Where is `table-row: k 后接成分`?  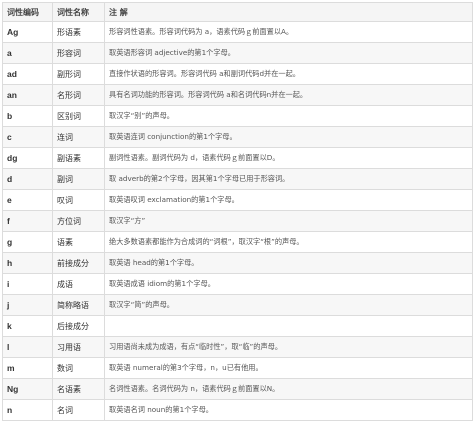
table-row: k 后接成分 is located at coordinates (237, 326).